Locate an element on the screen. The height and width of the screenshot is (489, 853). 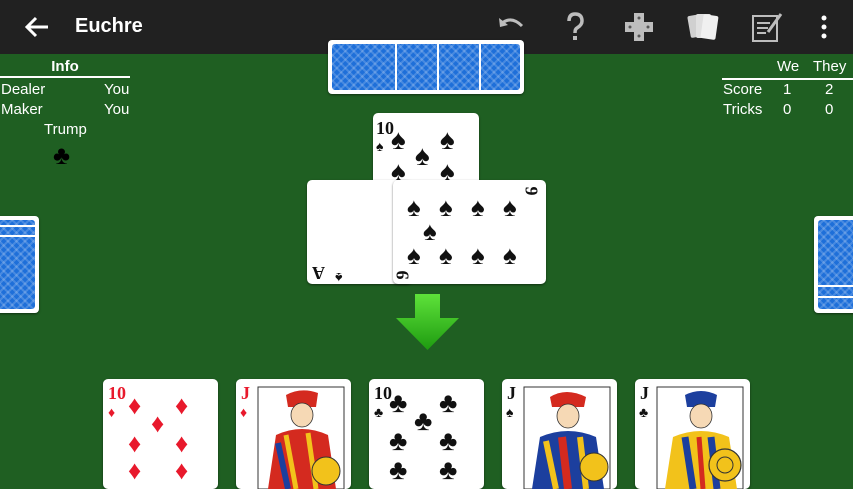
info-heading: Info is located at coordinates (65, 68).